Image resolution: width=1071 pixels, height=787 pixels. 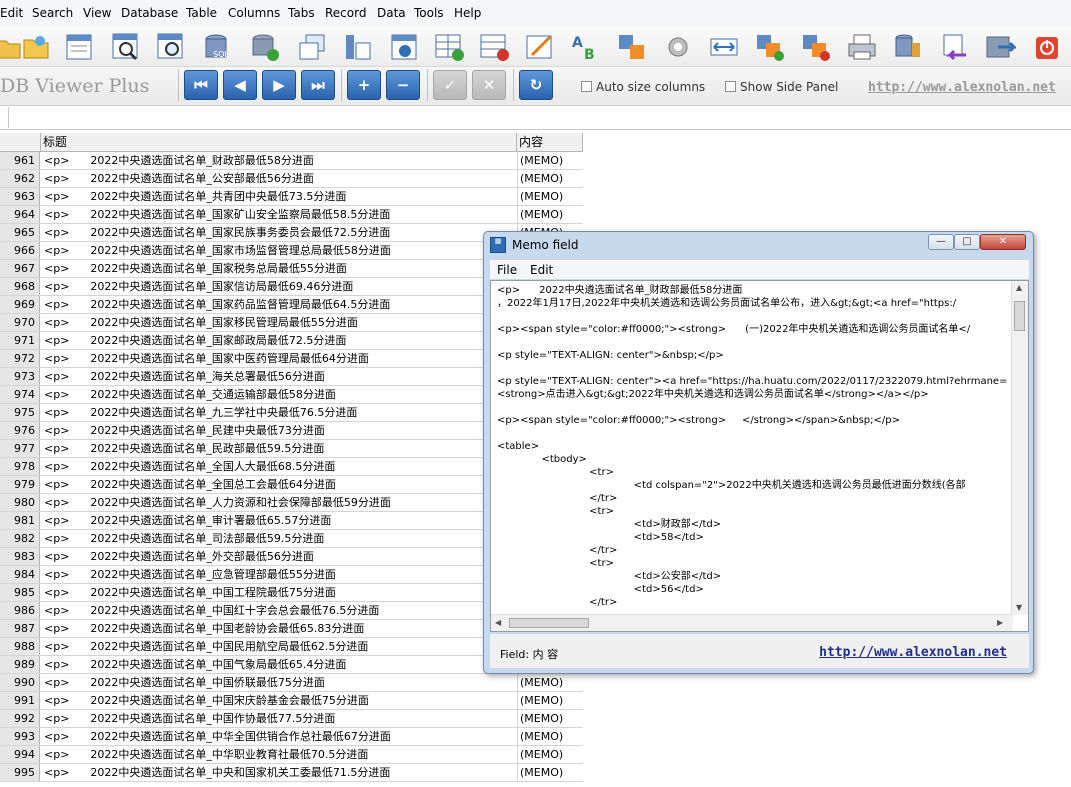 What do you see at coordinates (280, 412) in the screenshot?
I see `title-cell: <p> 2022中央遴选面试名单_九三学社中央最低76.5分进面` at bounding box center [280, 412].